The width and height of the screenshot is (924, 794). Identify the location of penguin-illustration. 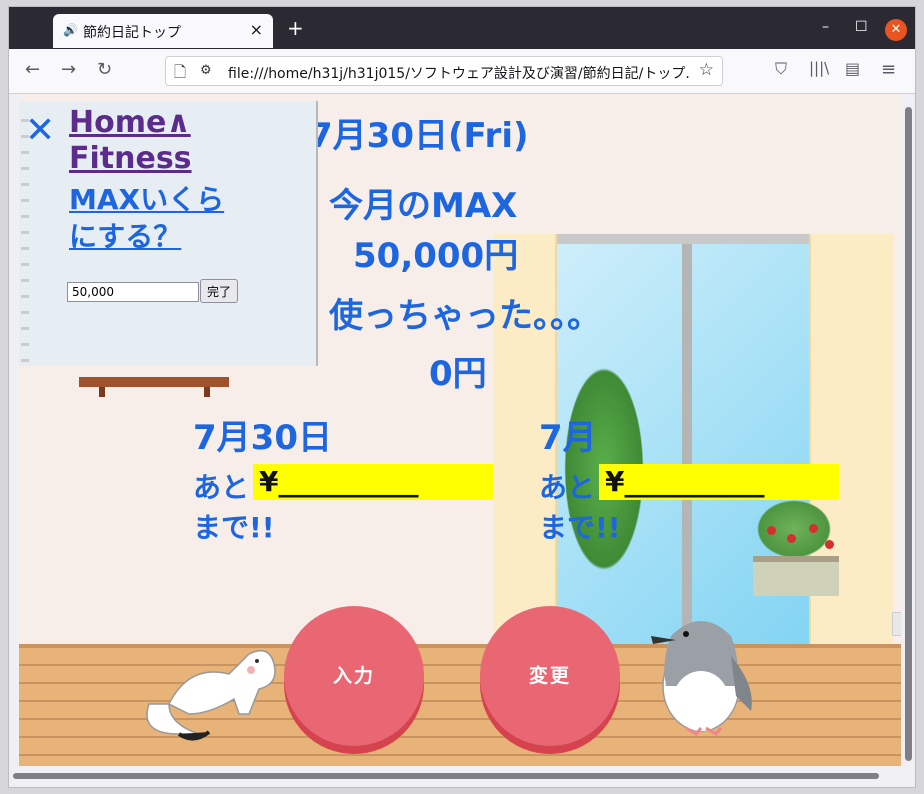
(701, 678).